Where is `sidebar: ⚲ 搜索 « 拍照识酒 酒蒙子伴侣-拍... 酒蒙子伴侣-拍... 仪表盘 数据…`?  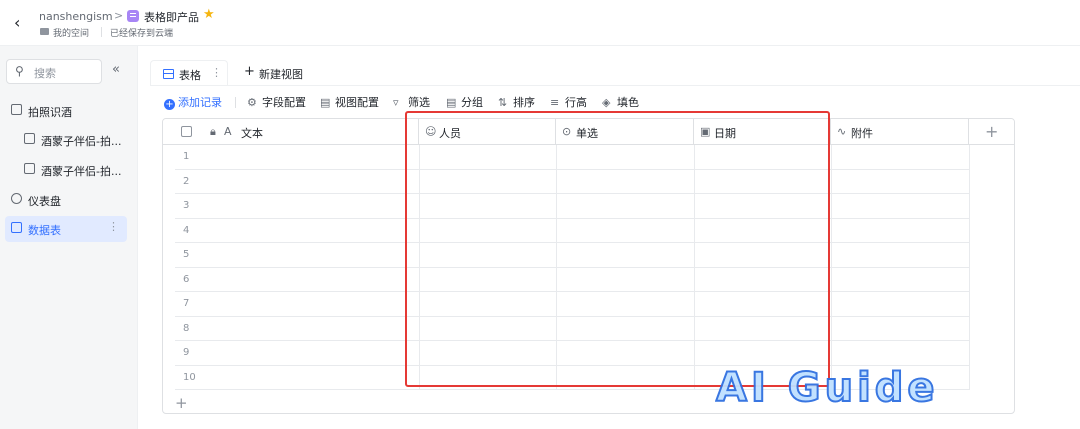 sidebar: ⚲ 搜索 « 拍照识酒 酒蒙子伴侣-拍... 酒蒙子伴侣-拍... 仪表盘 数据… is located at coordinates (69, 237).